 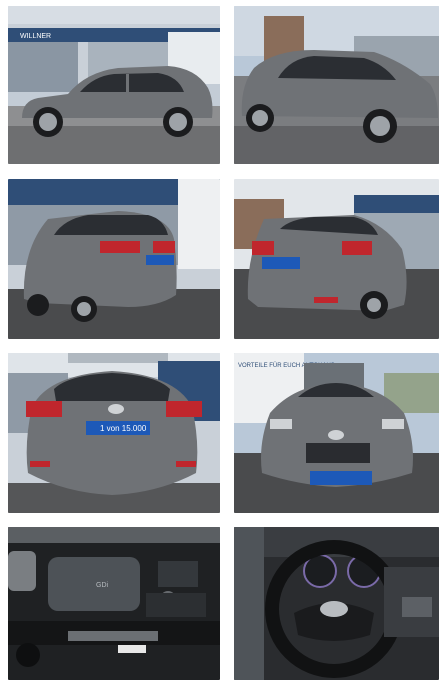 I want to click on photo-rear-right, so click(x=336, y=259).